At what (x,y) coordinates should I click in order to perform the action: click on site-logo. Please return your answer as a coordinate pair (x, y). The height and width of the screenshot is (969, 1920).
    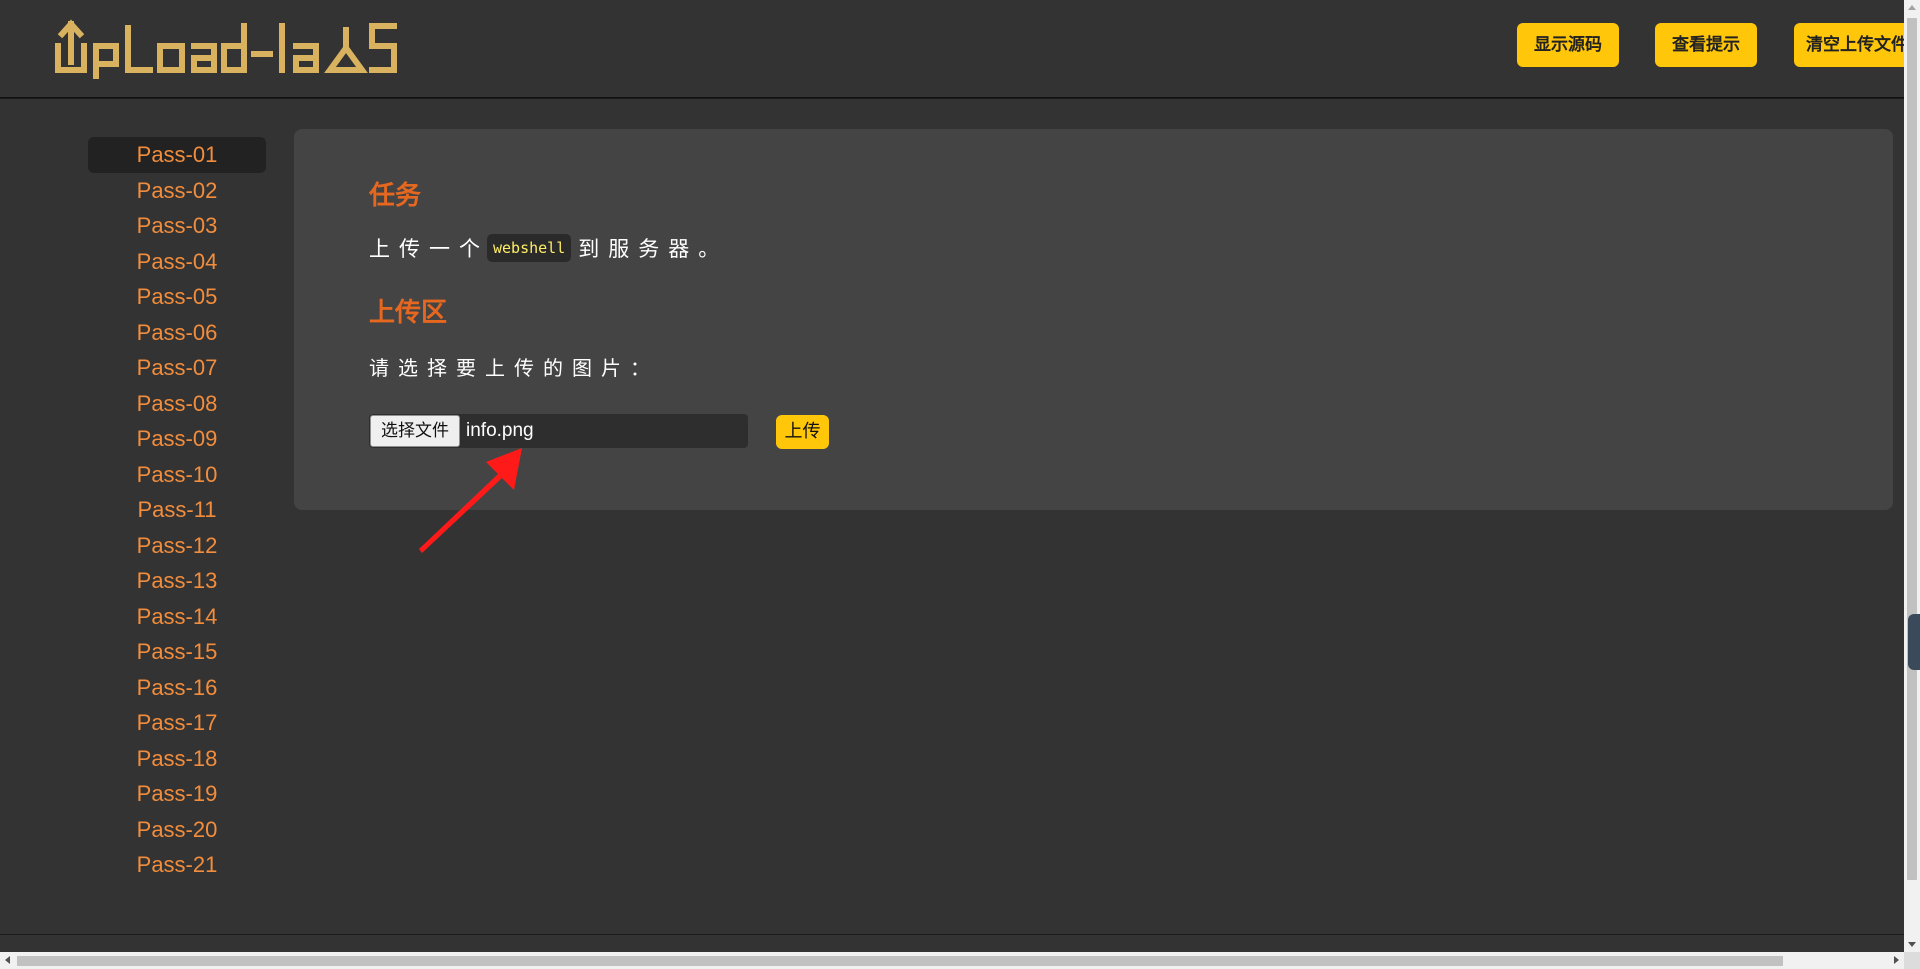
    Looking at the image, I should click on (226, 49).